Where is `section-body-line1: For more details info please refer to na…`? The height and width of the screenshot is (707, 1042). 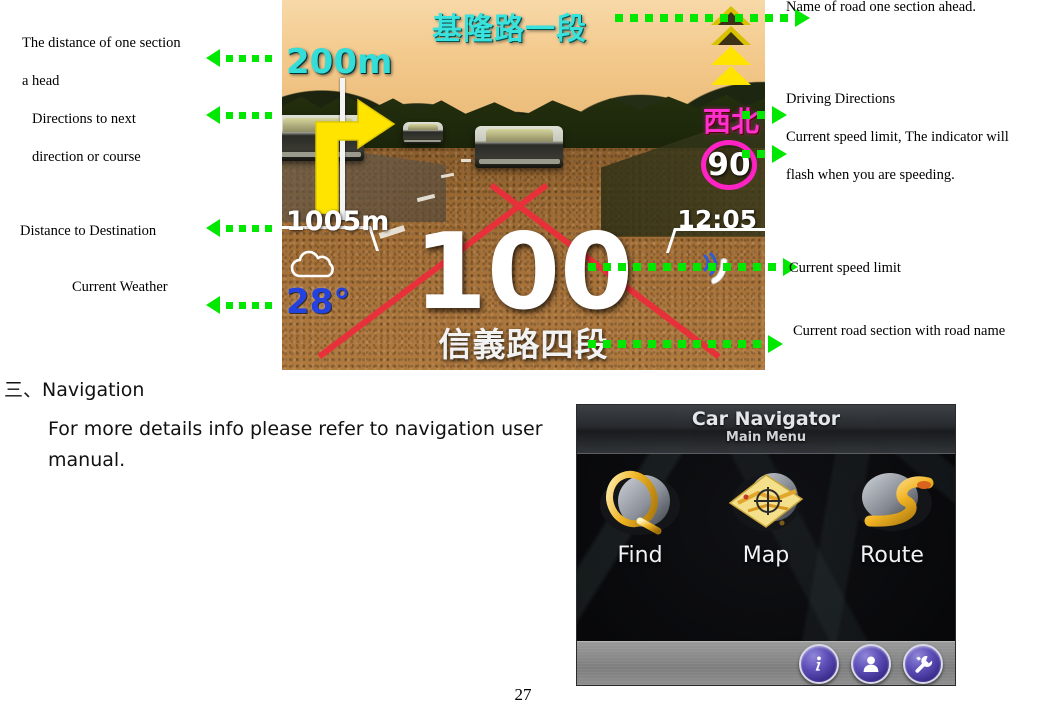 section-body-line1: For more details info please refer to na… is located at coordinates (295, 429).